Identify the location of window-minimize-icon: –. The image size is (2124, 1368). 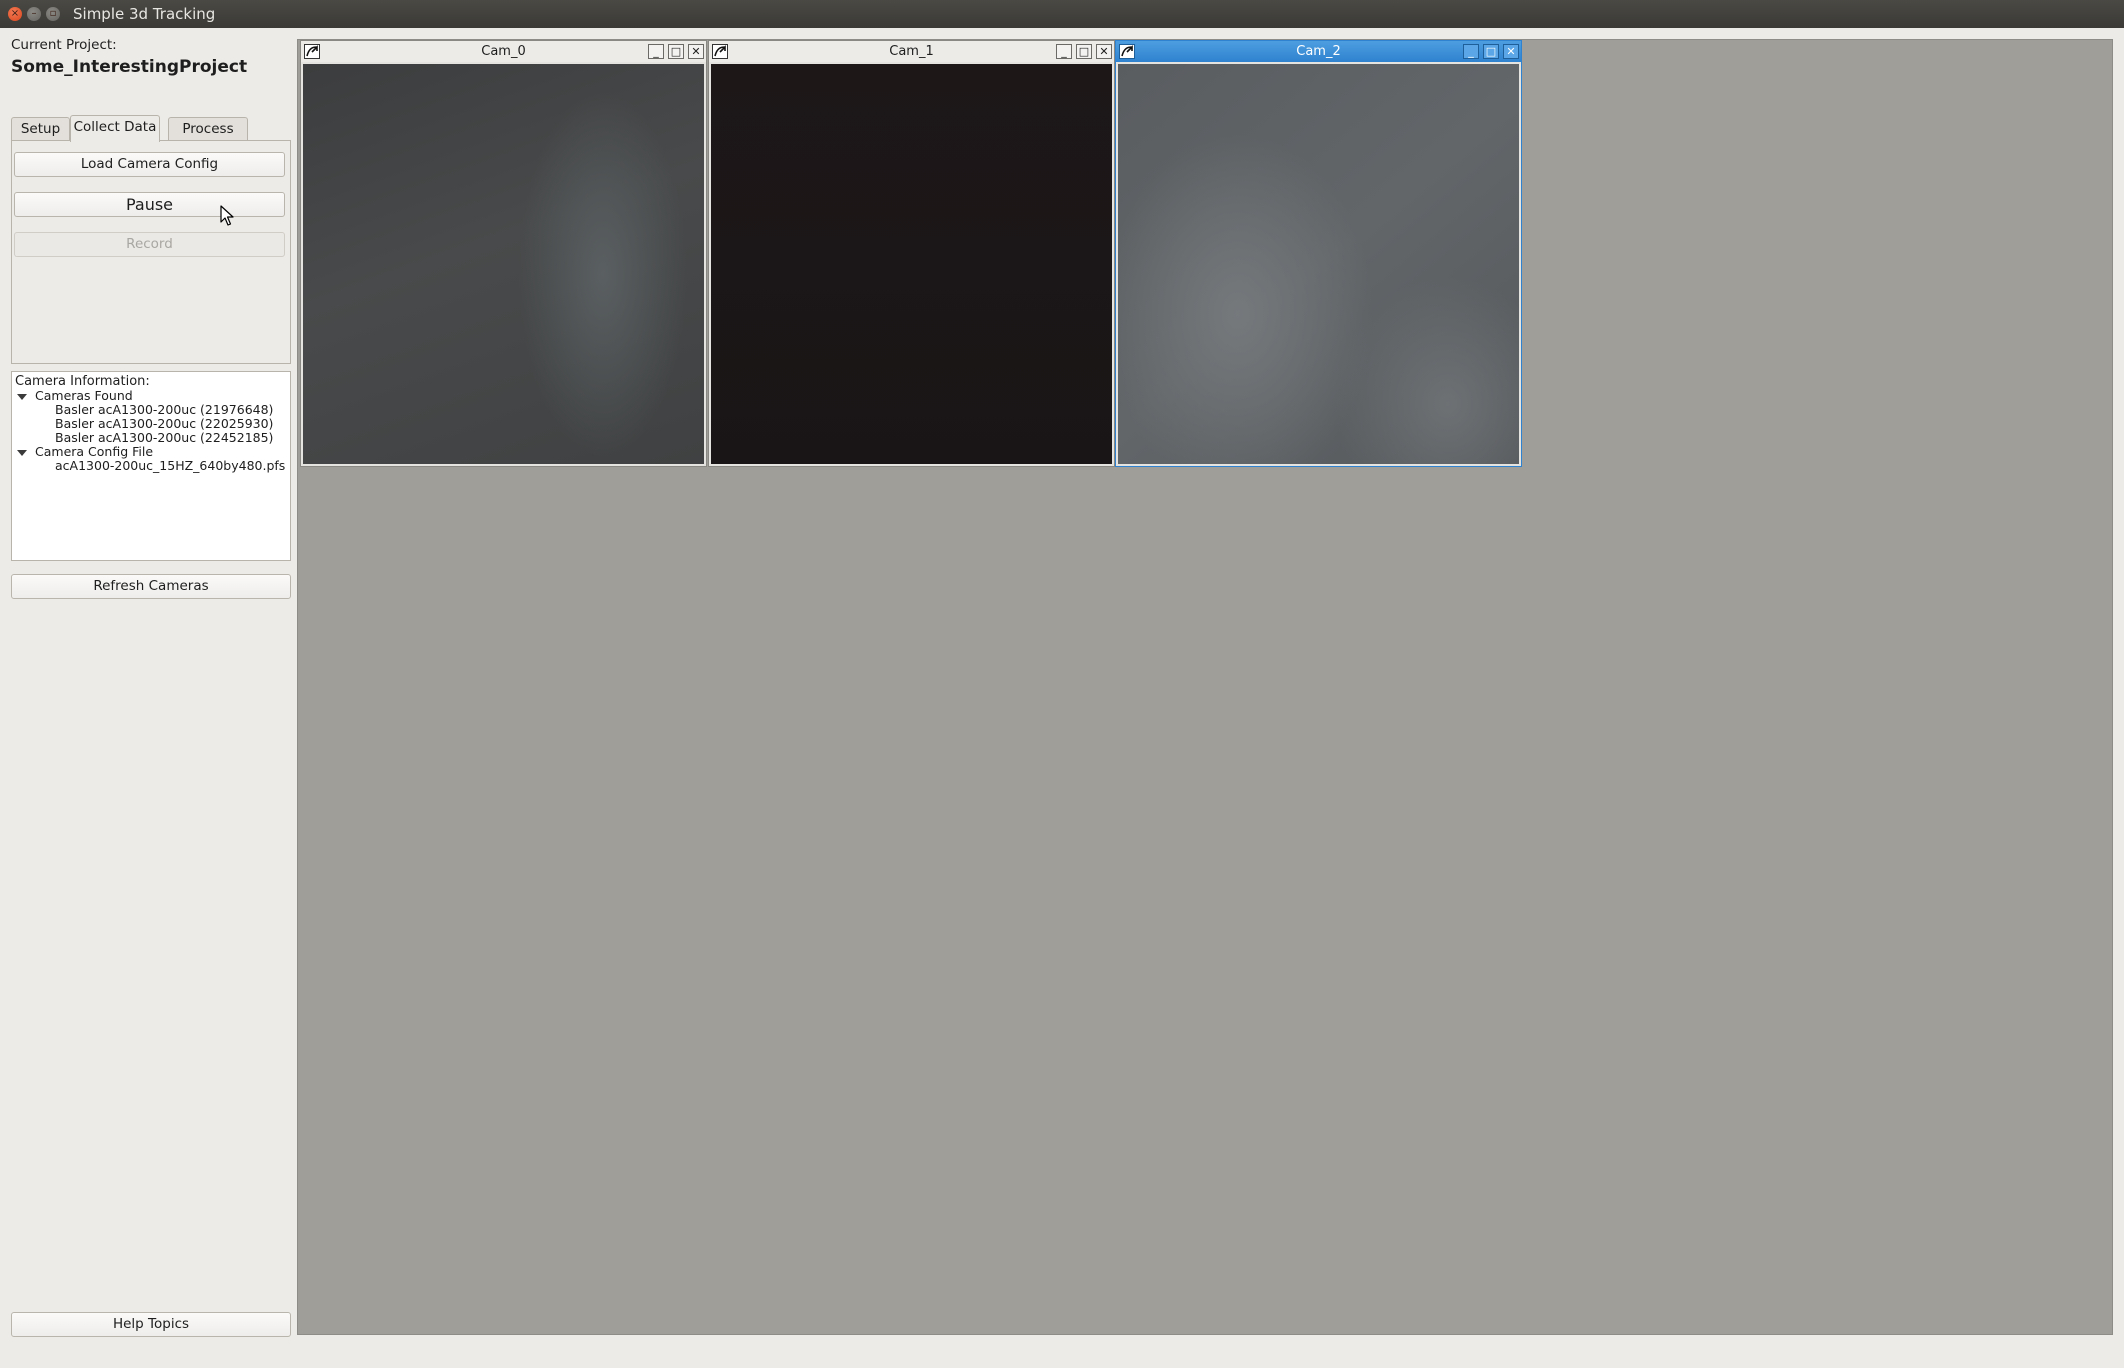
(34, 14).